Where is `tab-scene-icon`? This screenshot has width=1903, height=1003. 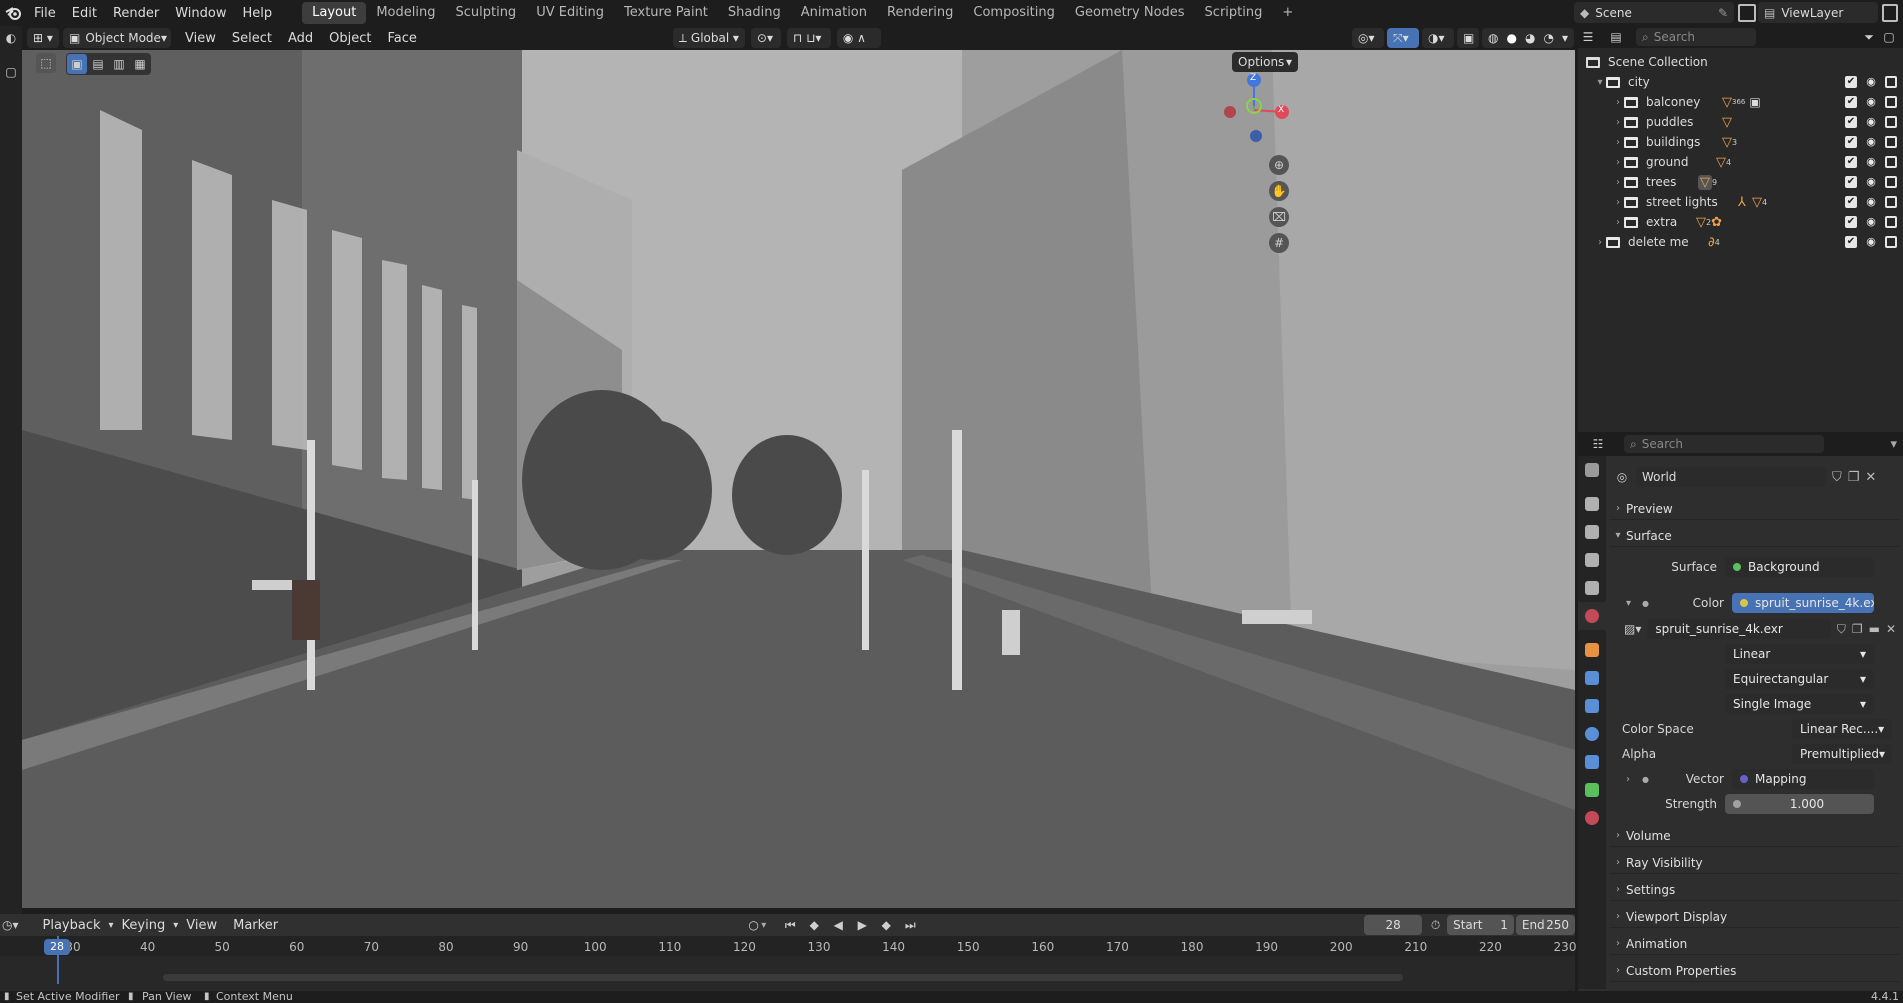
tab-scene-icon is located at coordinates (1592, 588).